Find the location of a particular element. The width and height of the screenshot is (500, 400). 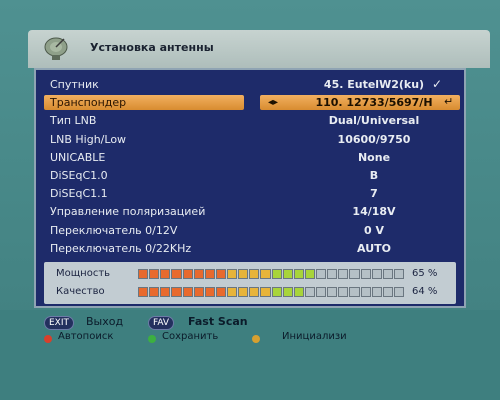

signal-meter: Мощность 65 % Качество 64 % is located at coordinates (250, 283).